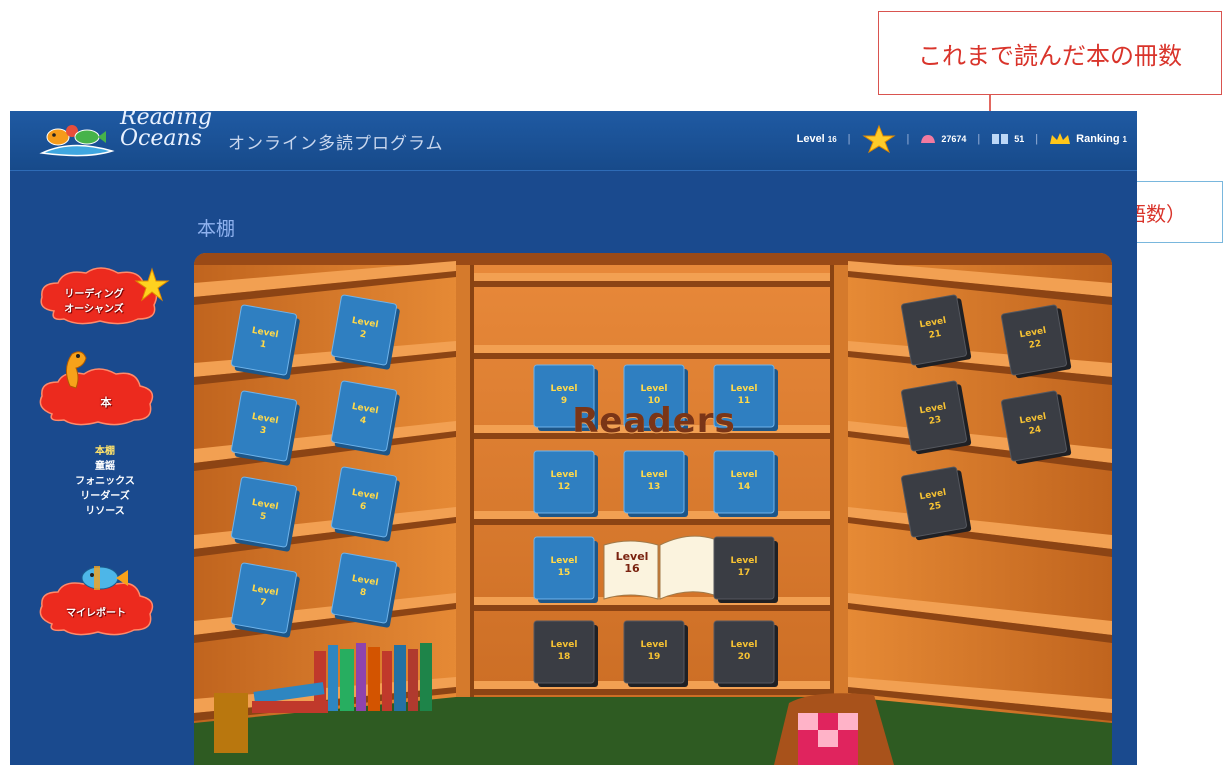  Describe the element at coordinates (216, 229) in the screenshot. I see `page-title: 本棚` at that location.